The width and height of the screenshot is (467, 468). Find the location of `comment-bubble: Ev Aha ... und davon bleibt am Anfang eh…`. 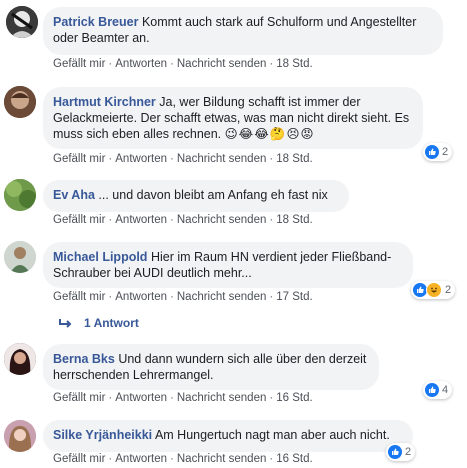

comment-bubble: Ev Aha ... und davon bleibt am Anfang eh… is located at coordinates (196, 196).